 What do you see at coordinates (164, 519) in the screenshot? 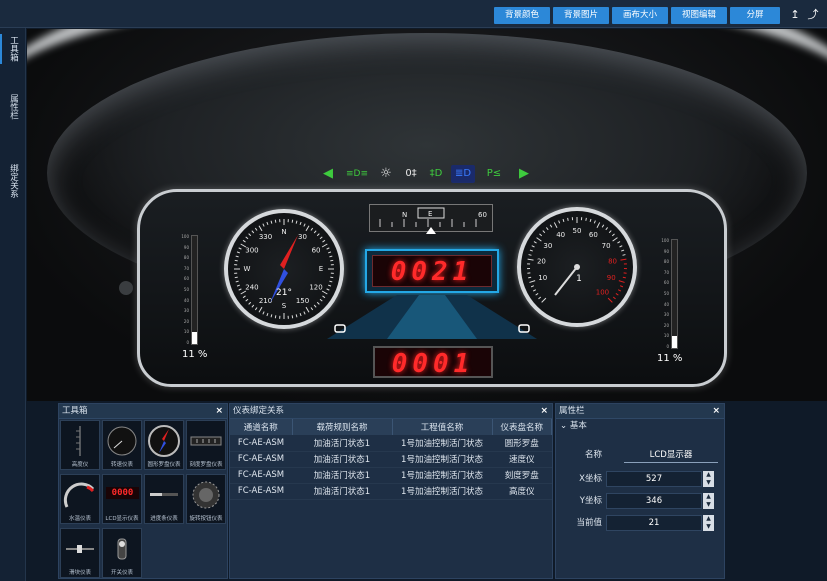
I see `tool-label: 进度条仪表` at bounding box center [164, 519].